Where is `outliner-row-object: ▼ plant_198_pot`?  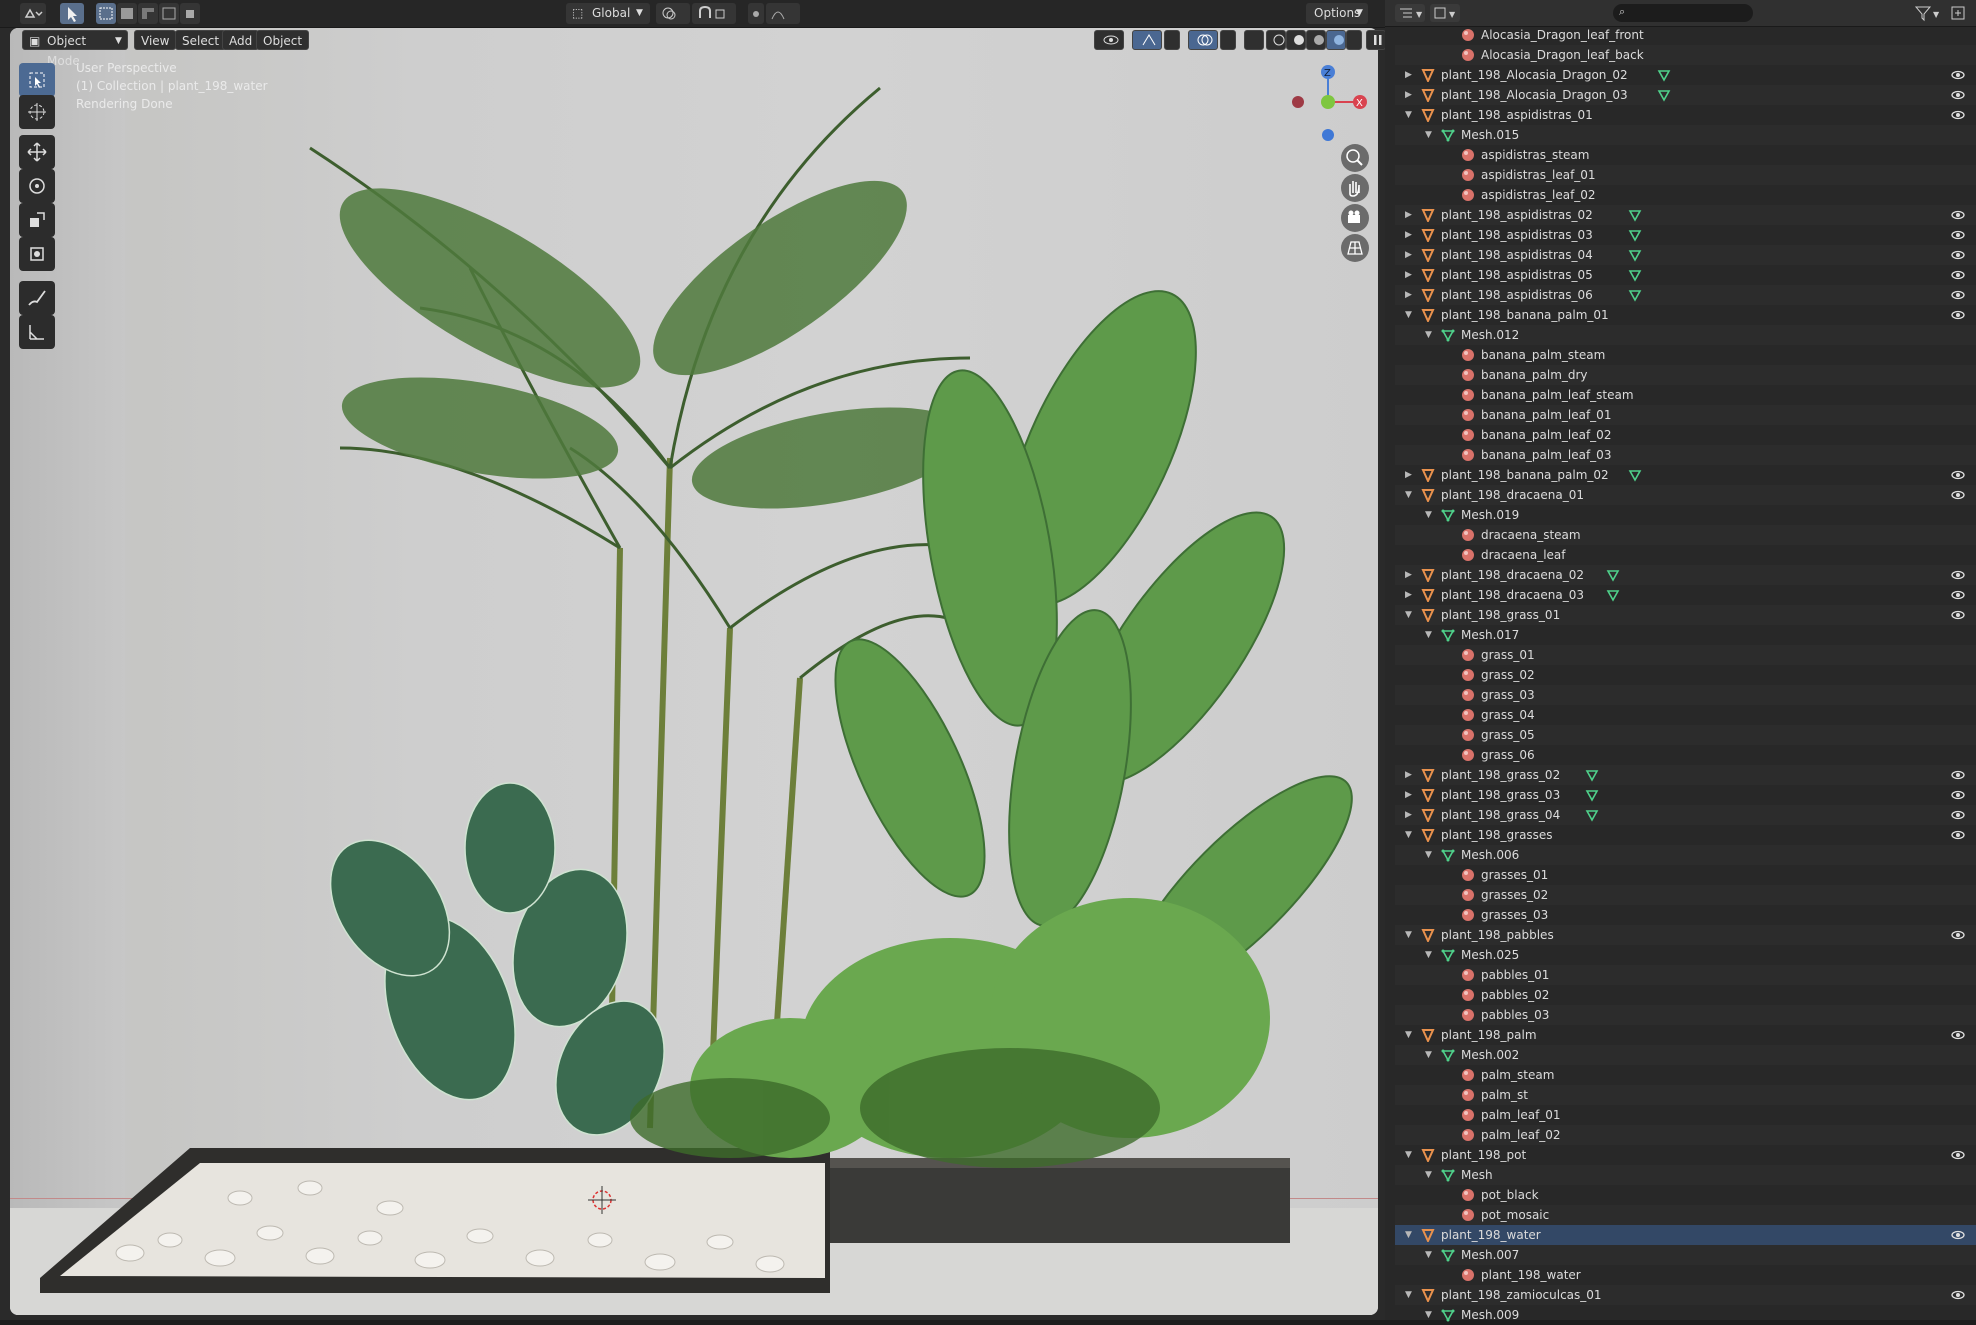
outliner-row-object: ▼ plant_198_pot is located at coordinates (1685, 1155).